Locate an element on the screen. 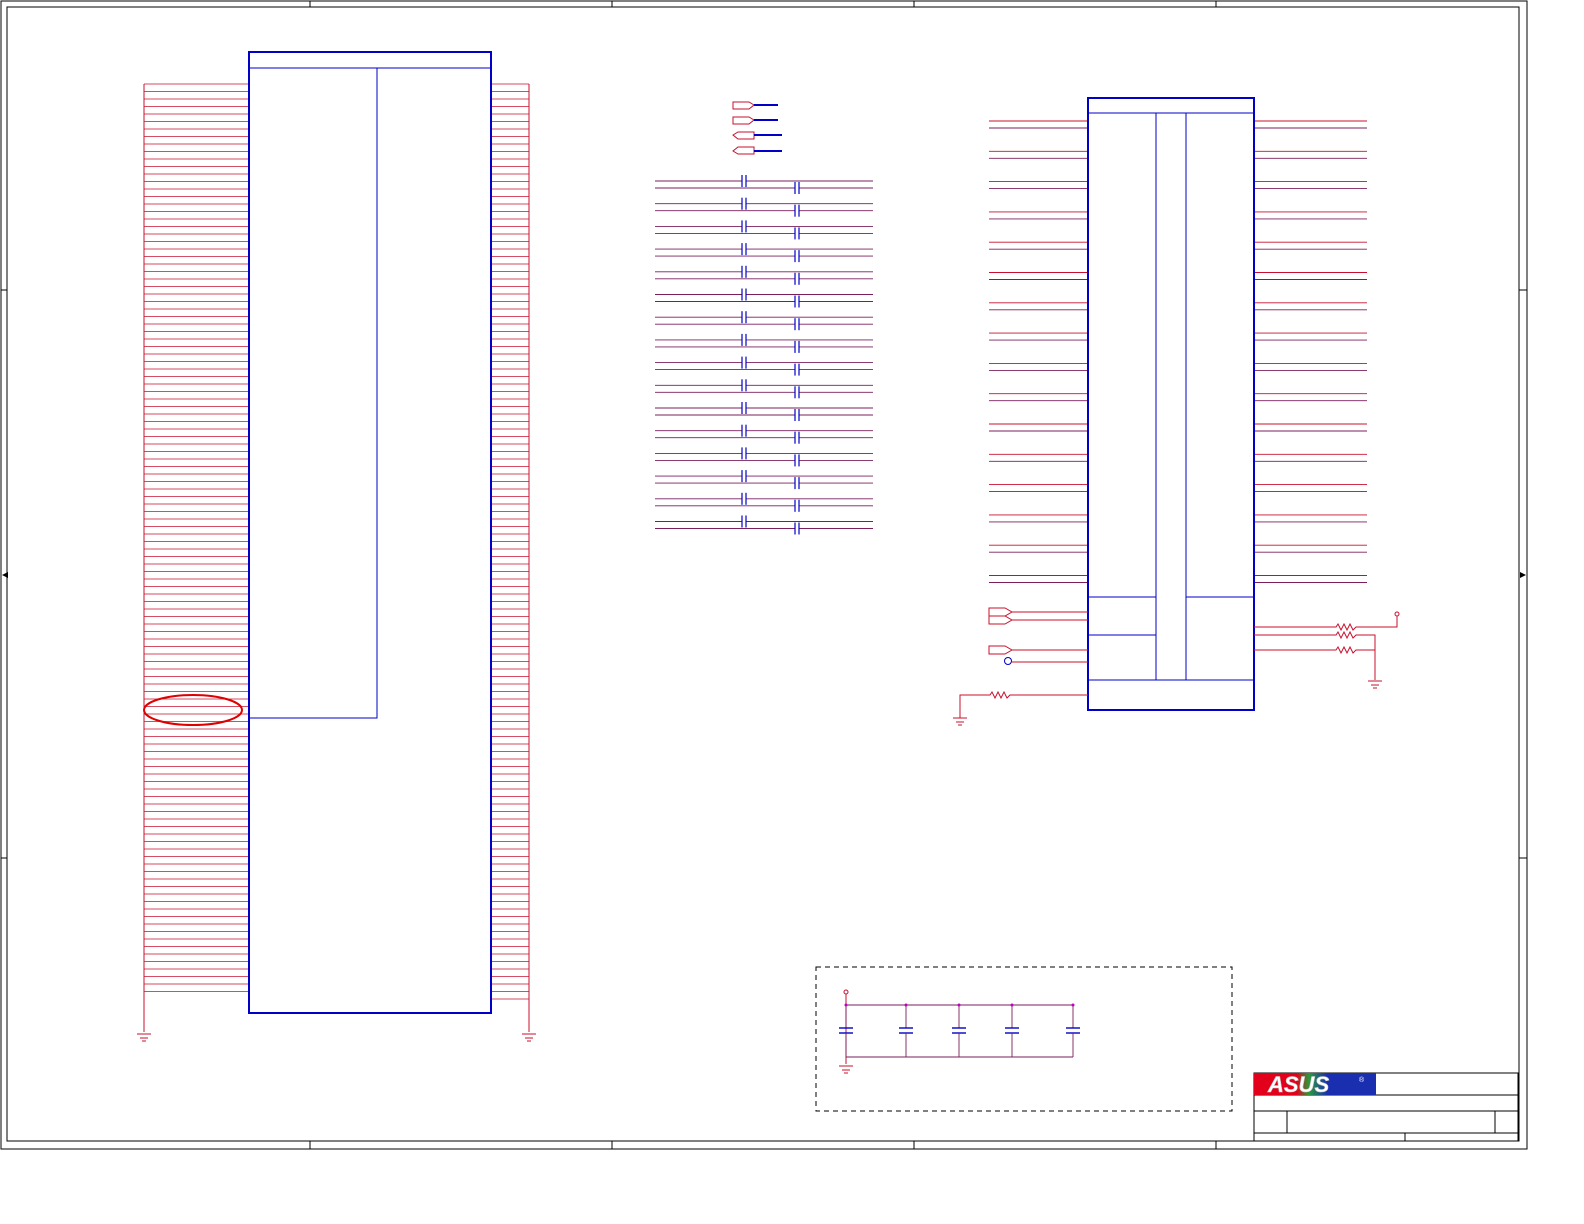  ic-left-pins-right is located at coordinates (510, 541).